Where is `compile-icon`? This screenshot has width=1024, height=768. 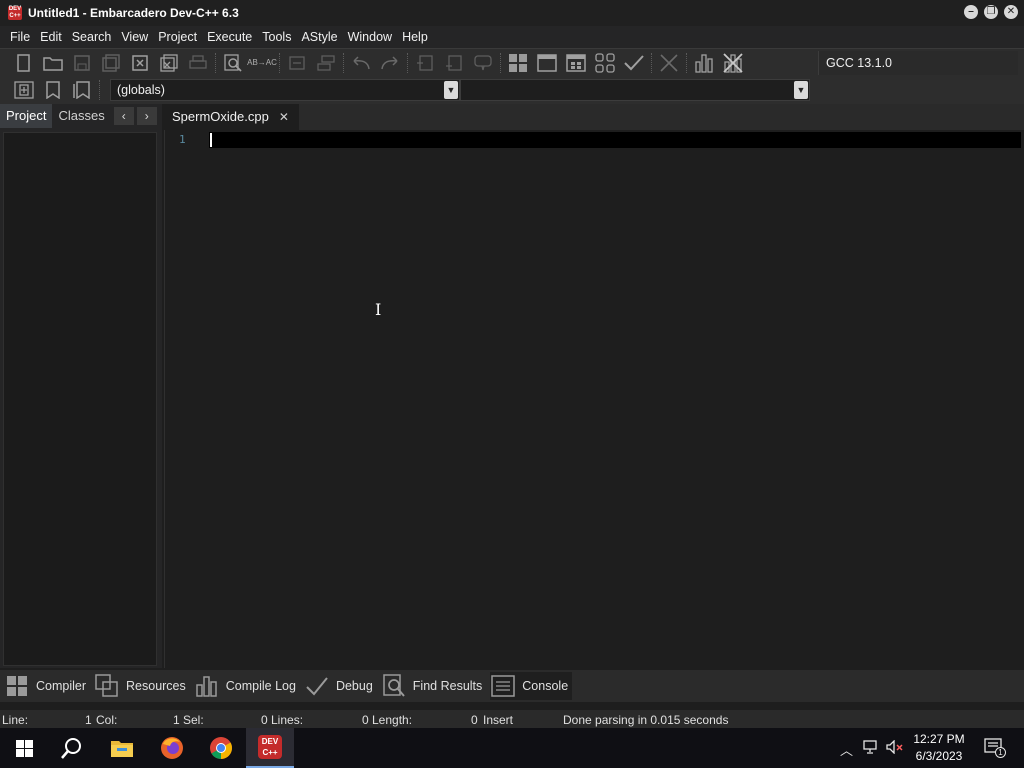
compile-icon is located at coordinates (518, 63).